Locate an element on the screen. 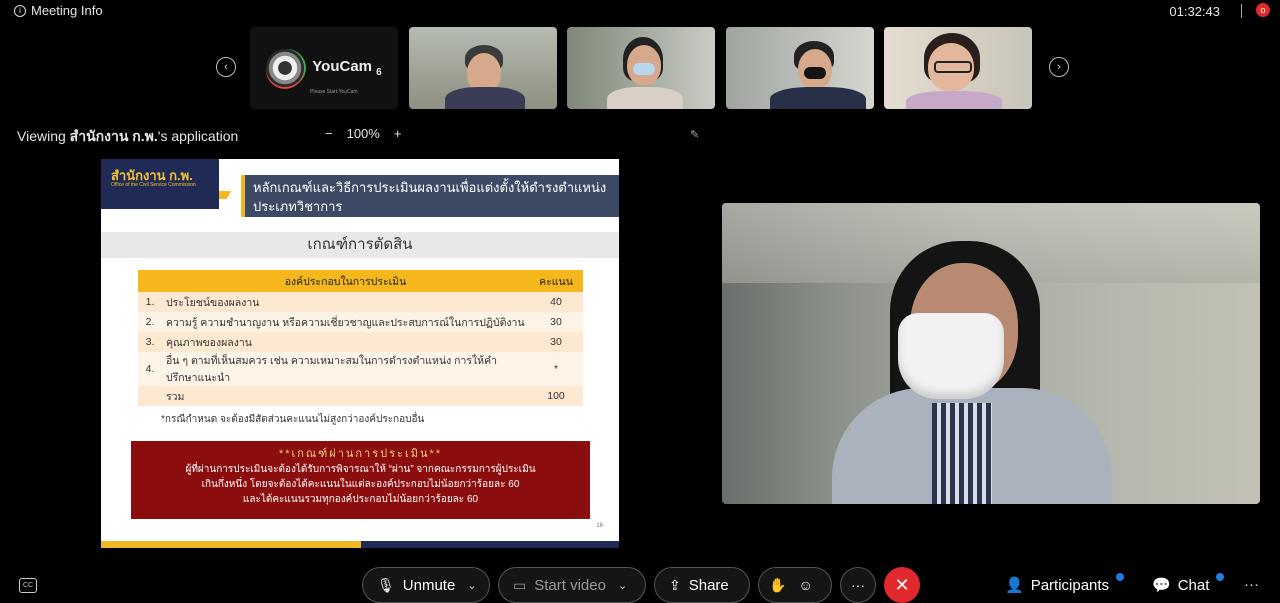  thumbnails-next-button: › is located at coordinates (1059, 67).